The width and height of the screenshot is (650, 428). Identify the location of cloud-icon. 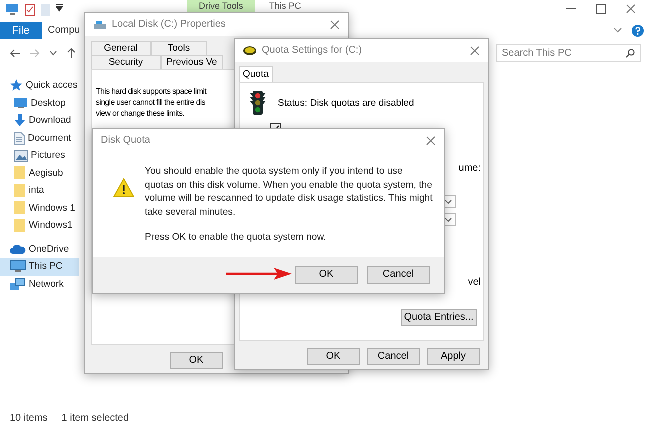
(18, 249).